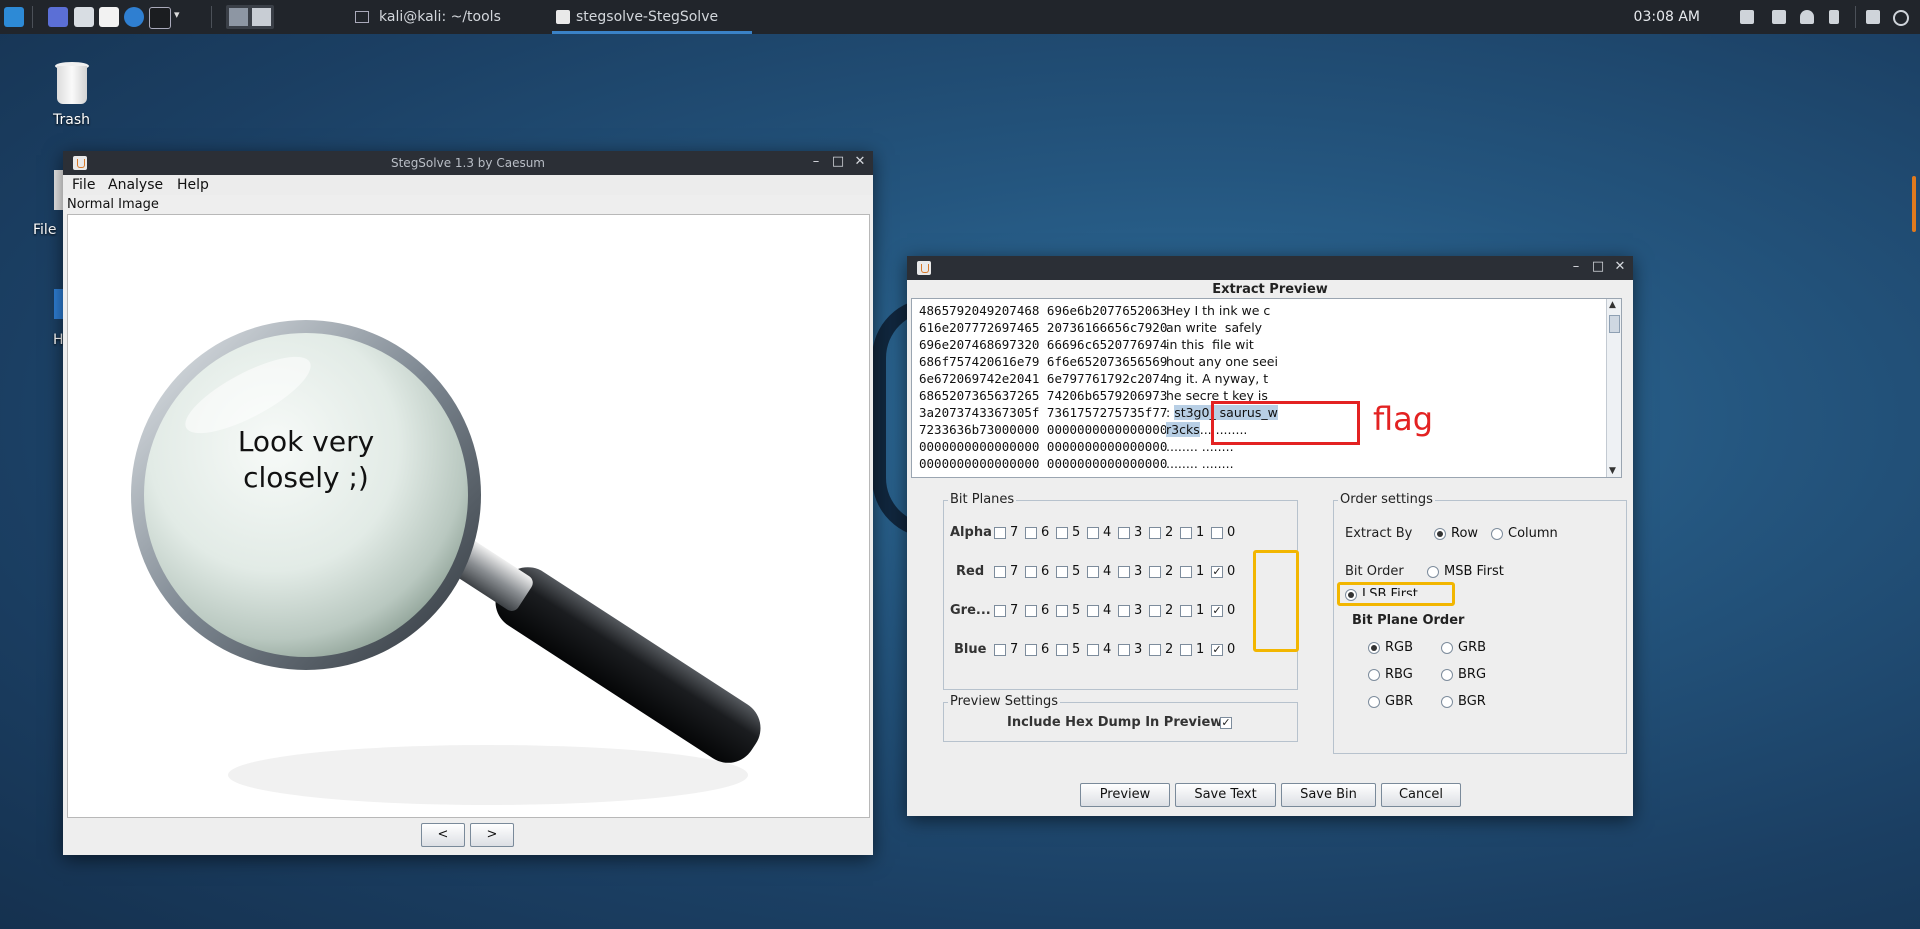 The height and width of the screenshot is (929, 1920). Describe the element at coordinates (72, 83) in the screenshot. I see `trash-icon` at that location.